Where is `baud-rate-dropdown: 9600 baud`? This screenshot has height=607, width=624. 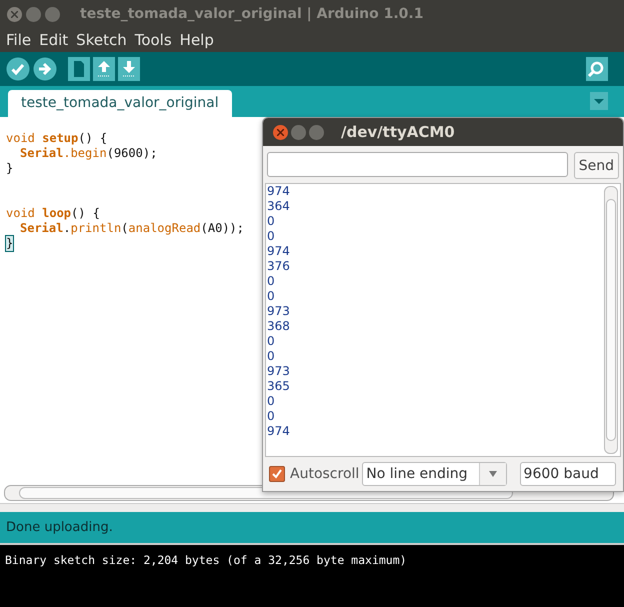
baud-rate-dropdown: 9600 baud is located at coordinates (568, 474).